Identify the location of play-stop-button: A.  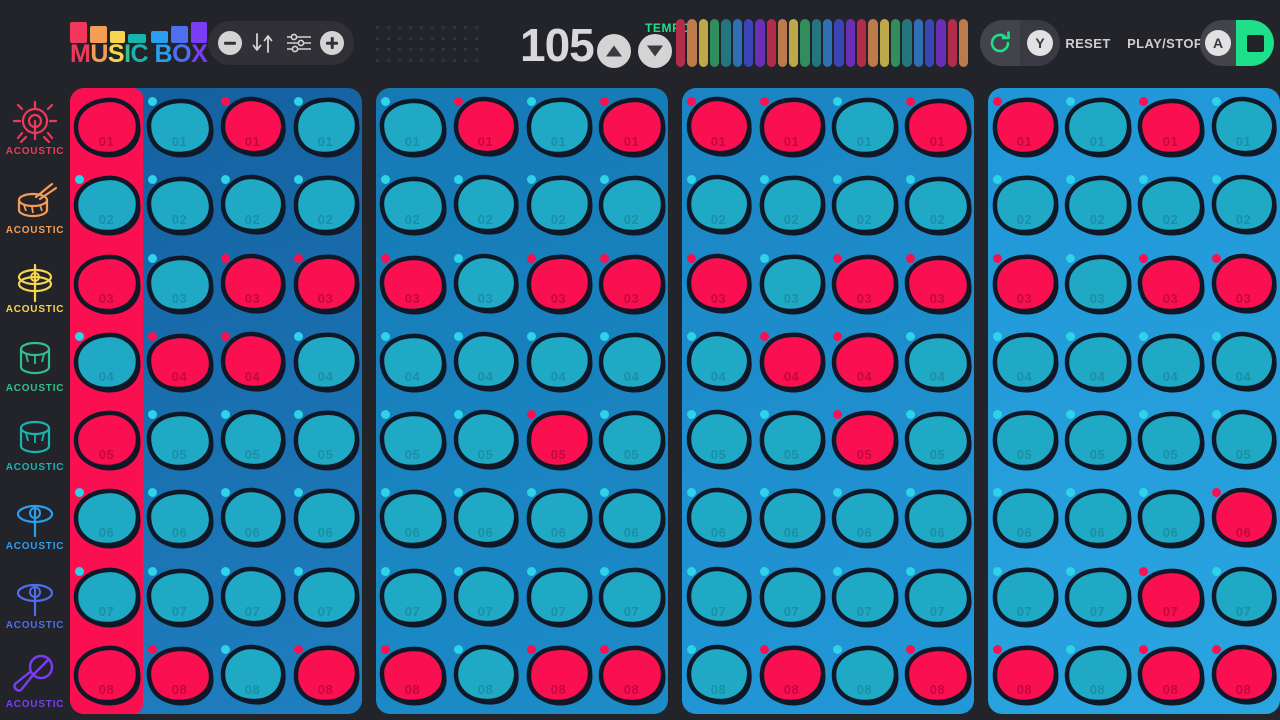
(1237, 43).